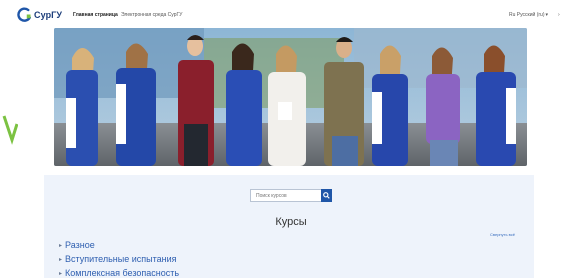  What do you see at coordinates (24, 14) in the screenshot?
I see `logo-icon` at bounding box center [24, 14].